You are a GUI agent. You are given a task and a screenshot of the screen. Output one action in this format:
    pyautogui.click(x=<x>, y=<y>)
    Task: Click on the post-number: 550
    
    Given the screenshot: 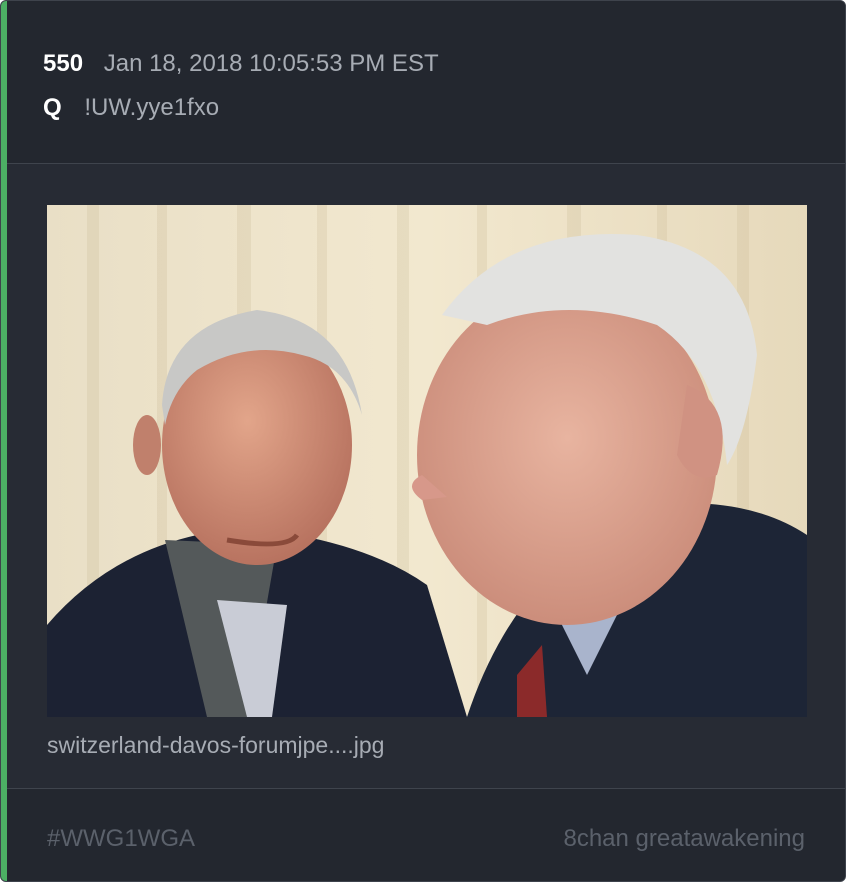 What is the action you would take?
    pyautogui.click(x=63, y=63)
    